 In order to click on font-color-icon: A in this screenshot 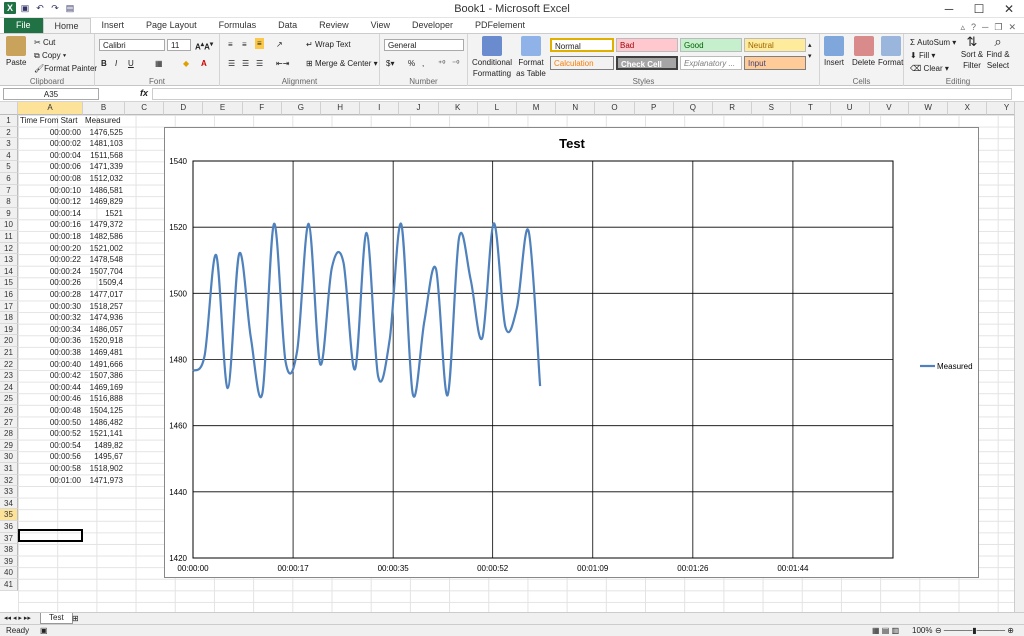, I will do `click(204, 63)`.